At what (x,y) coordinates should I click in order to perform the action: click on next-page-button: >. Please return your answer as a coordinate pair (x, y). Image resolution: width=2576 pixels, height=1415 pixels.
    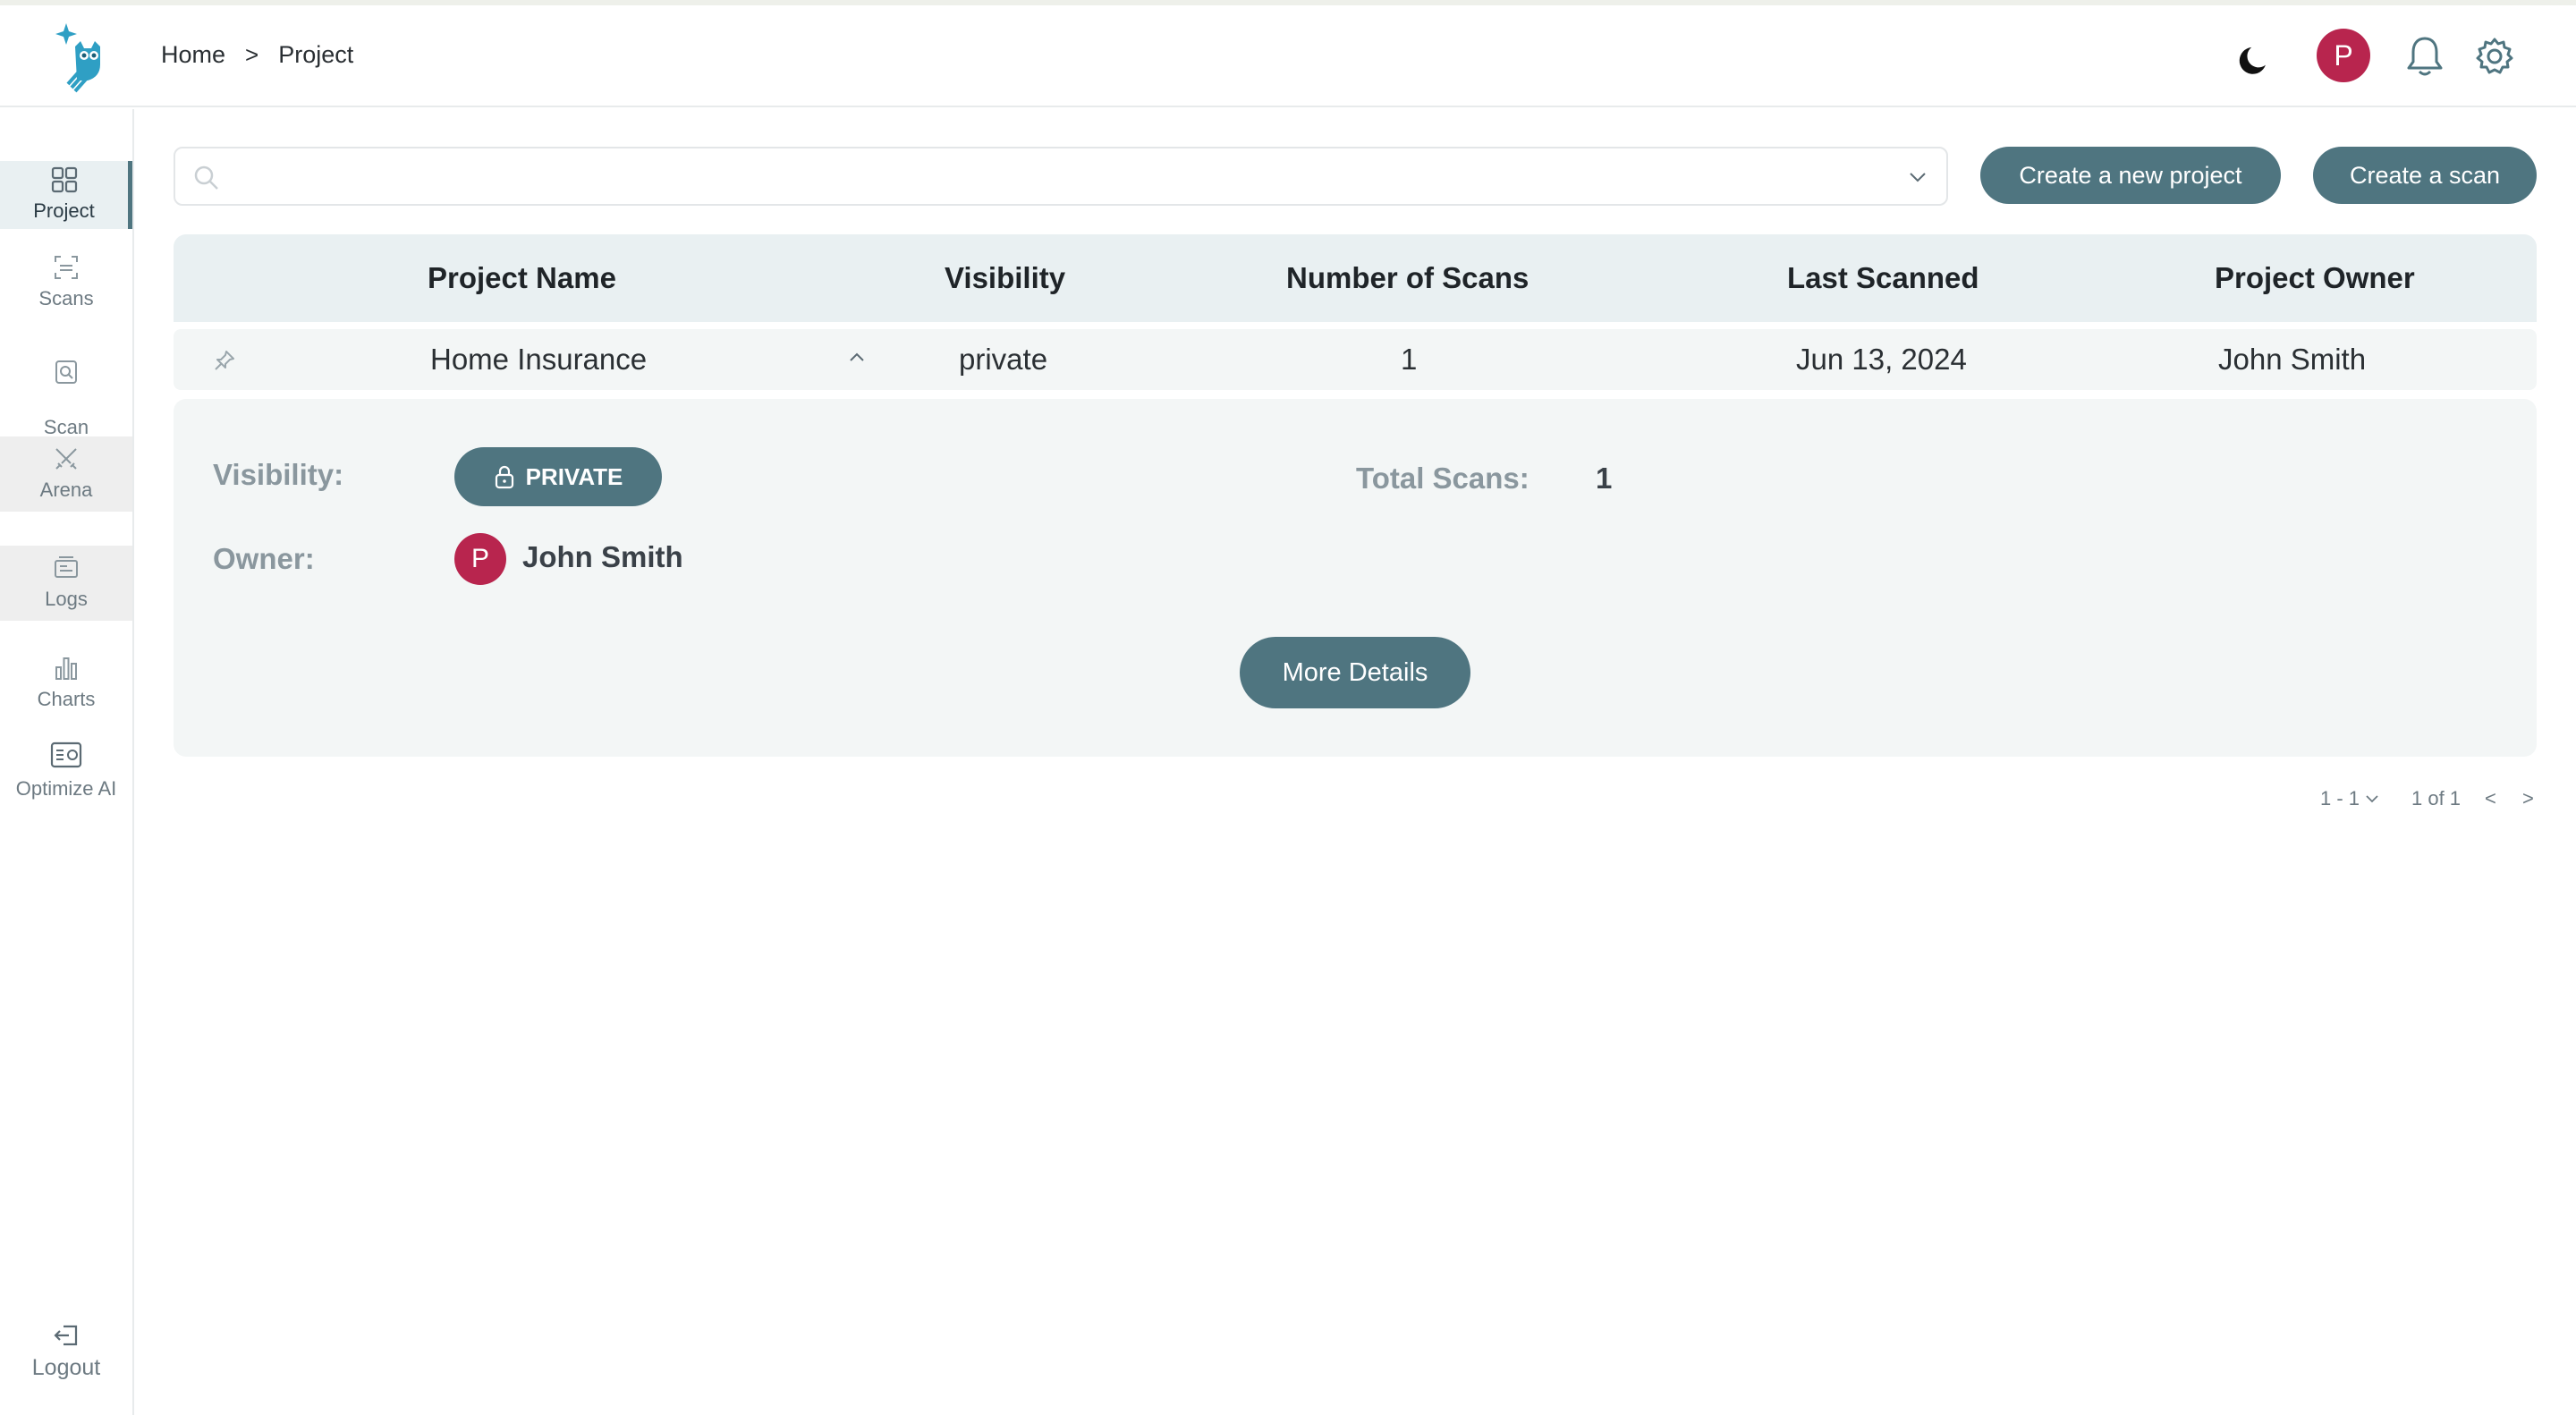
    Looking at the image, I should click on (2528, 799).